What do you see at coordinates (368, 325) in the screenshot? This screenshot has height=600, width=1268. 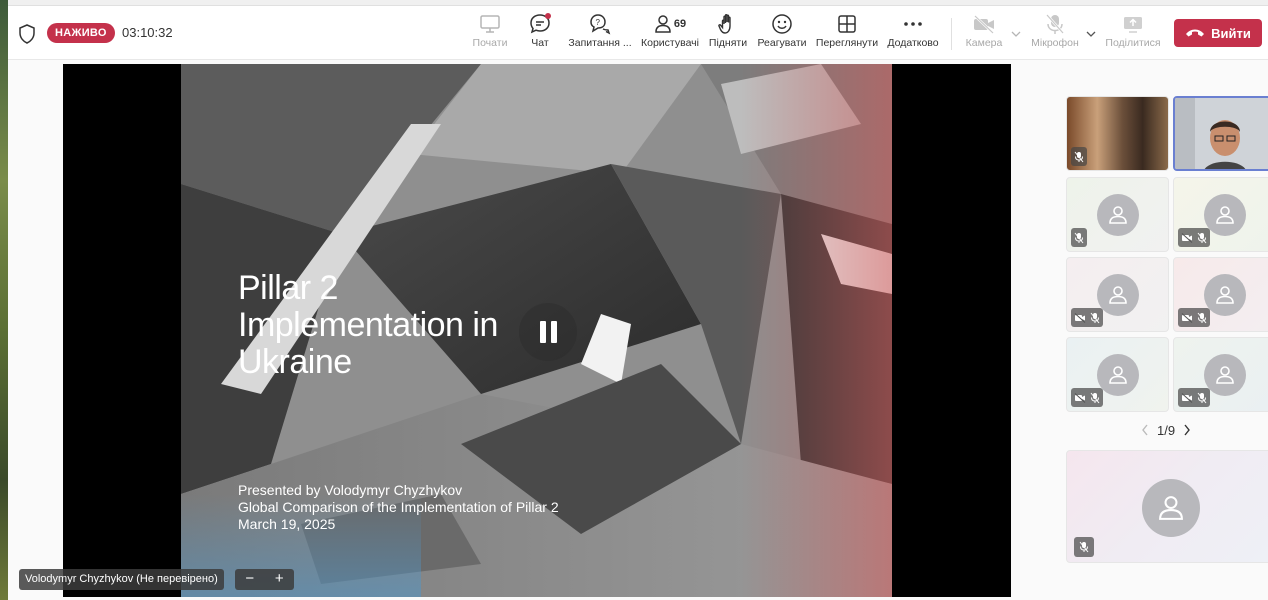 I see `slide-title-line-2: Implementation in` at bounding box center [368, 325].